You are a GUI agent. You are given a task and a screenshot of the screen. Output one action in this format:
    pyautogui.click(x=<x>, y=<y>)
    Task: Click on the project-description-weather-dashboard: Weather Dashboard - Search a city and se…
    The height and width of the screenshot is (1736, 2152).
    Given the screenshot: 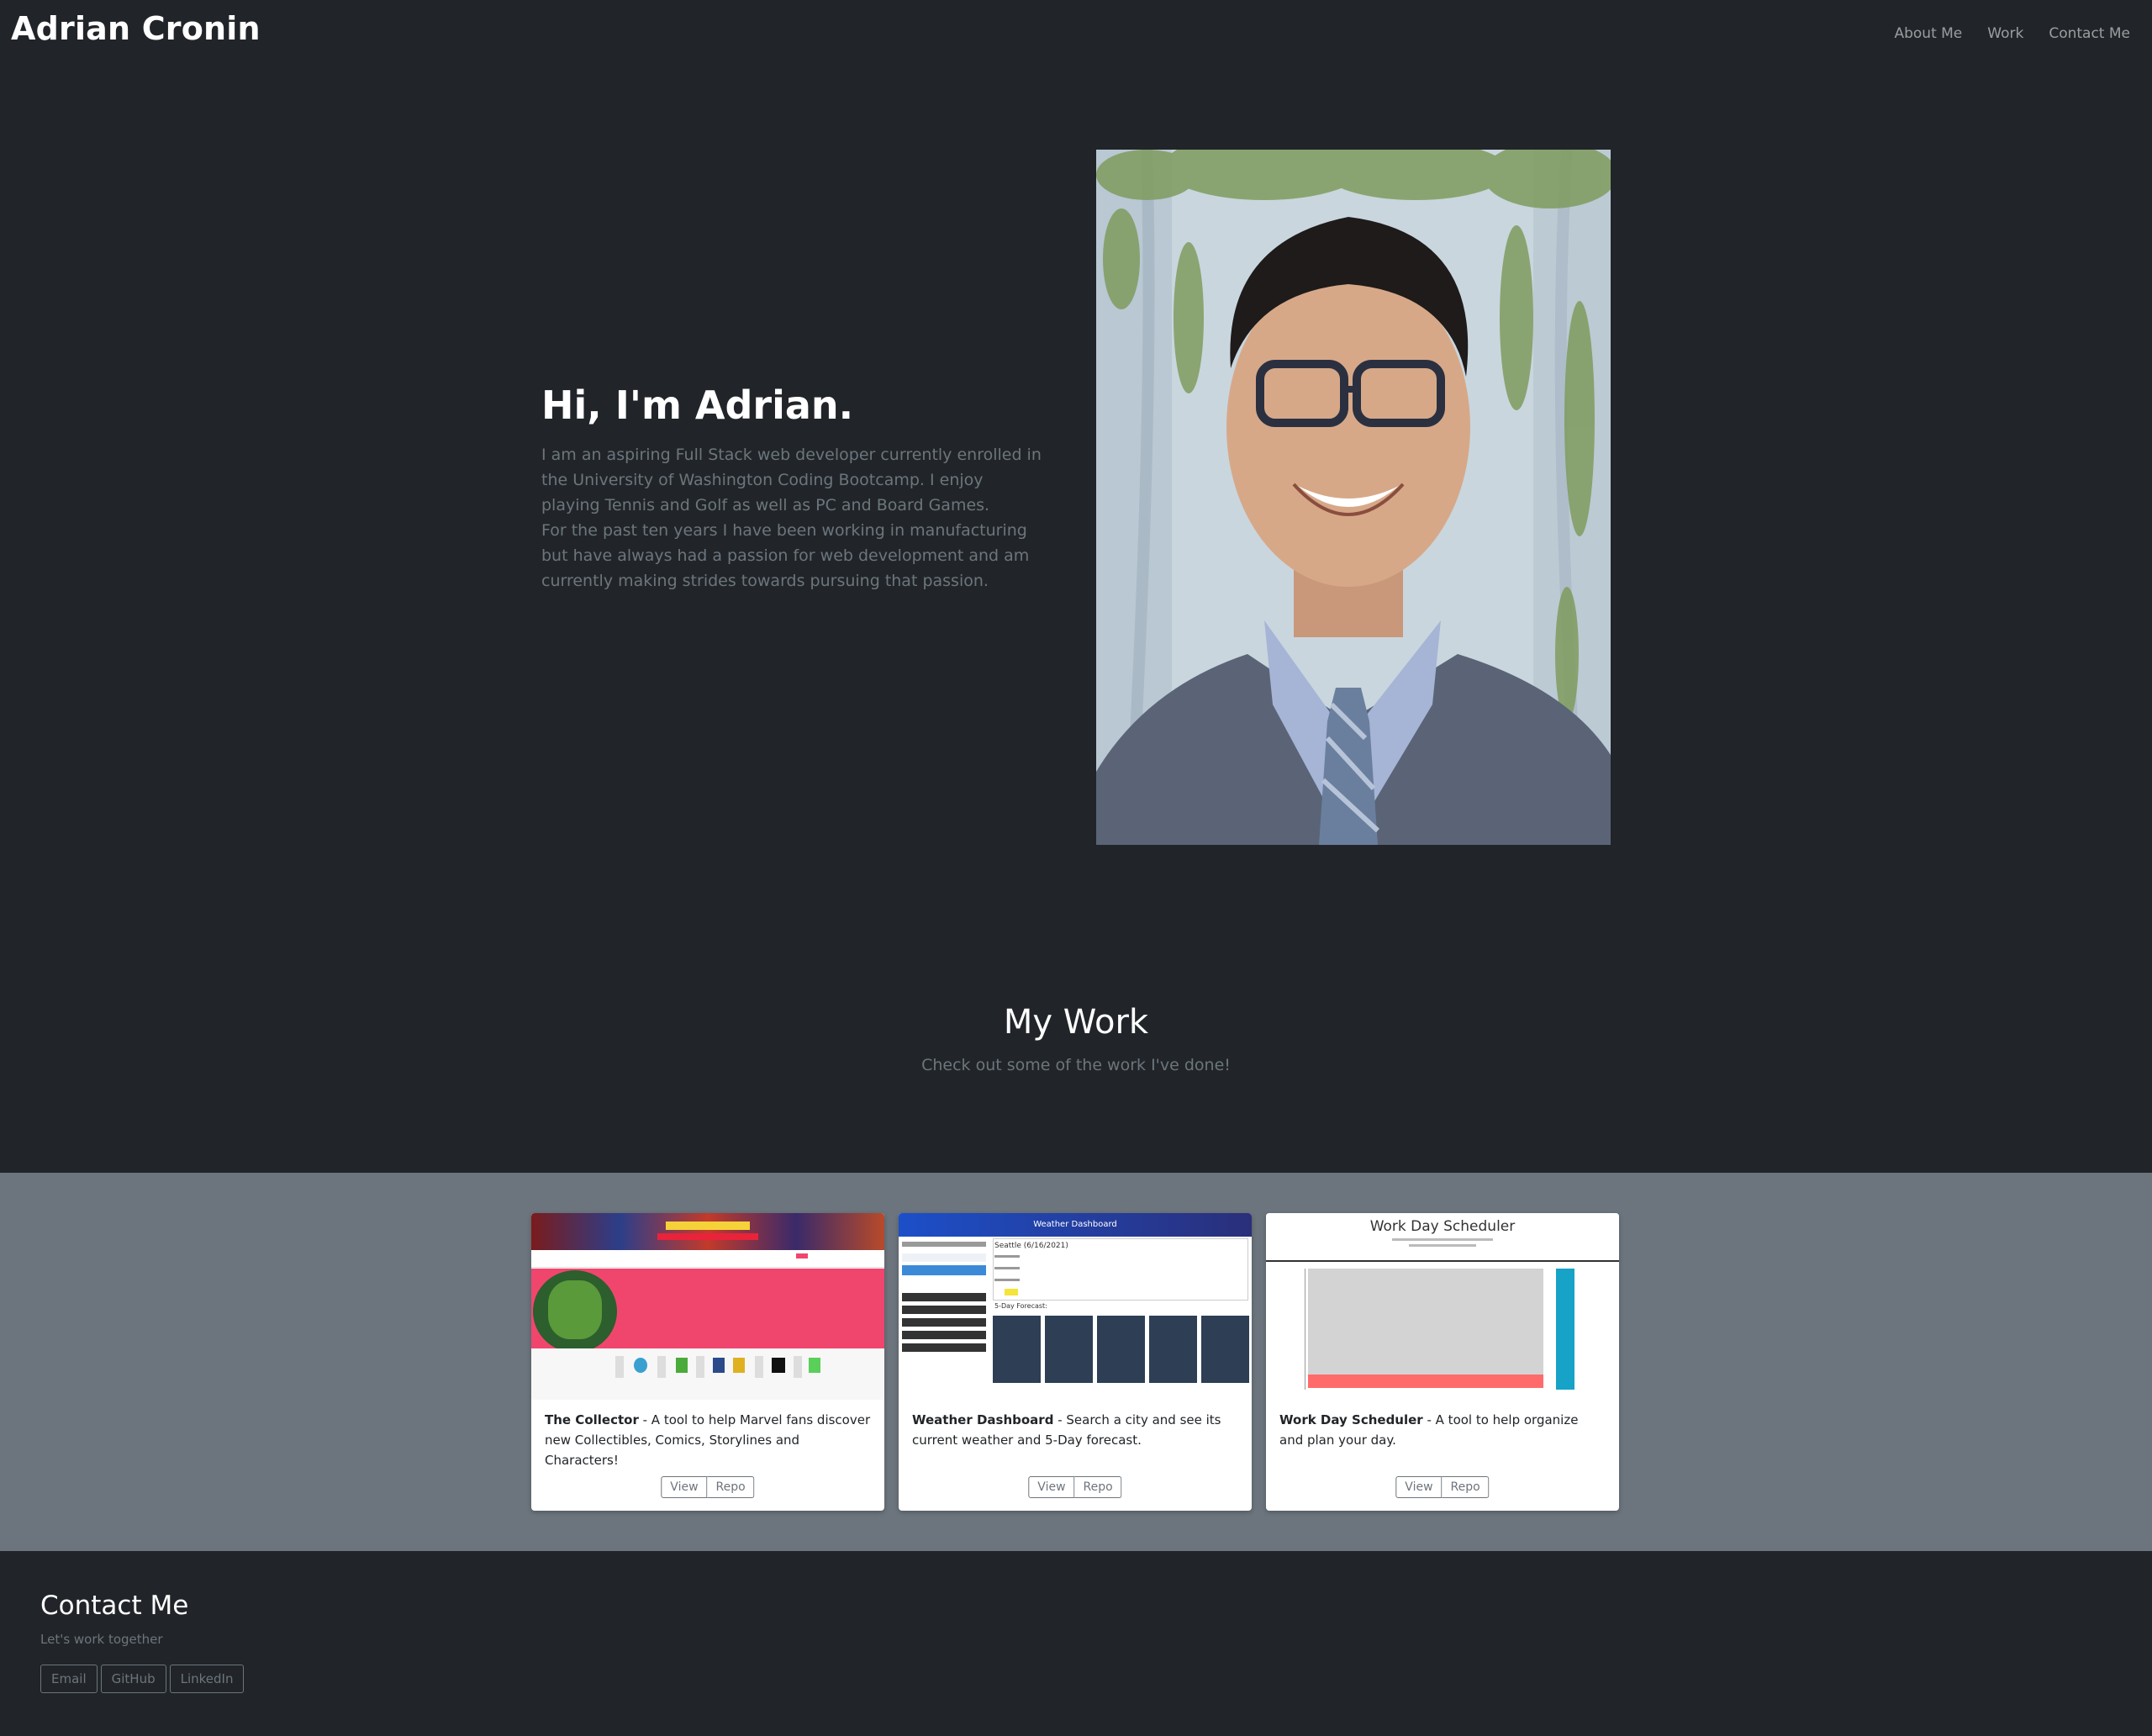 What is the action you would take?
    pyautogui.click(x=1075, y=1425)
    